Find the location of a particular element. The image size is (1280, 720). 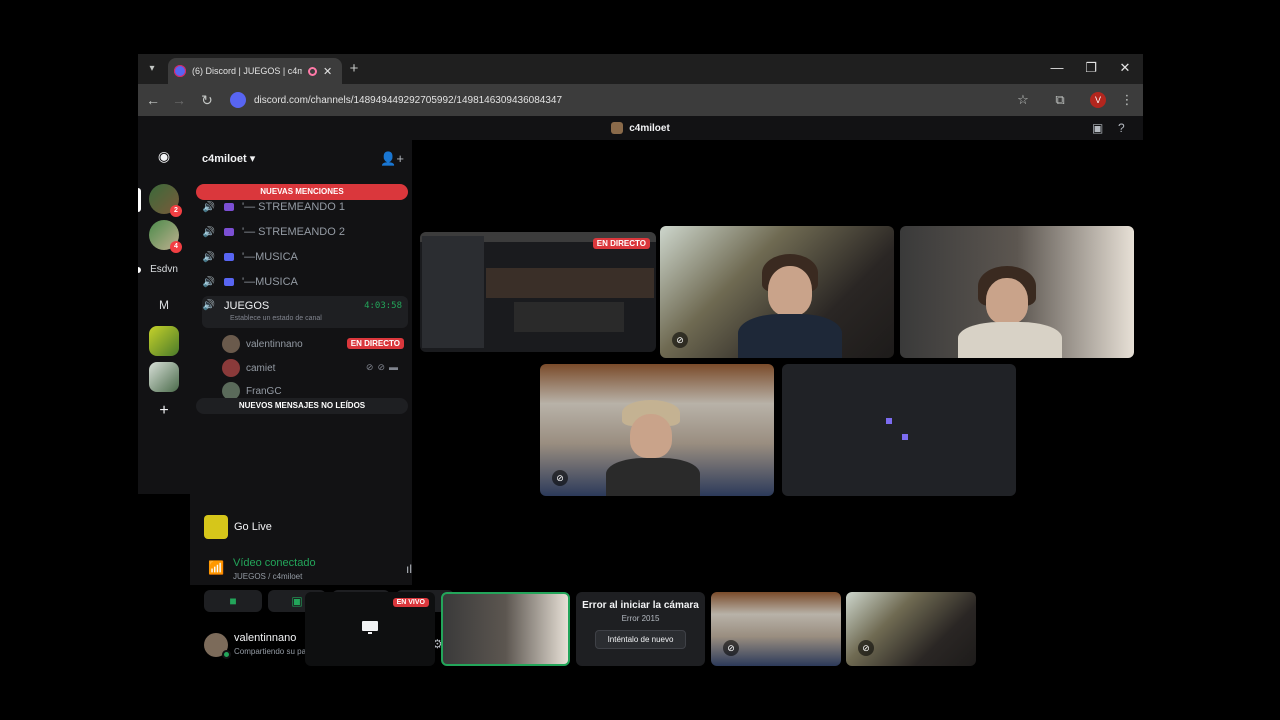

strip-camera-selected is located at coordinates (505, 629).